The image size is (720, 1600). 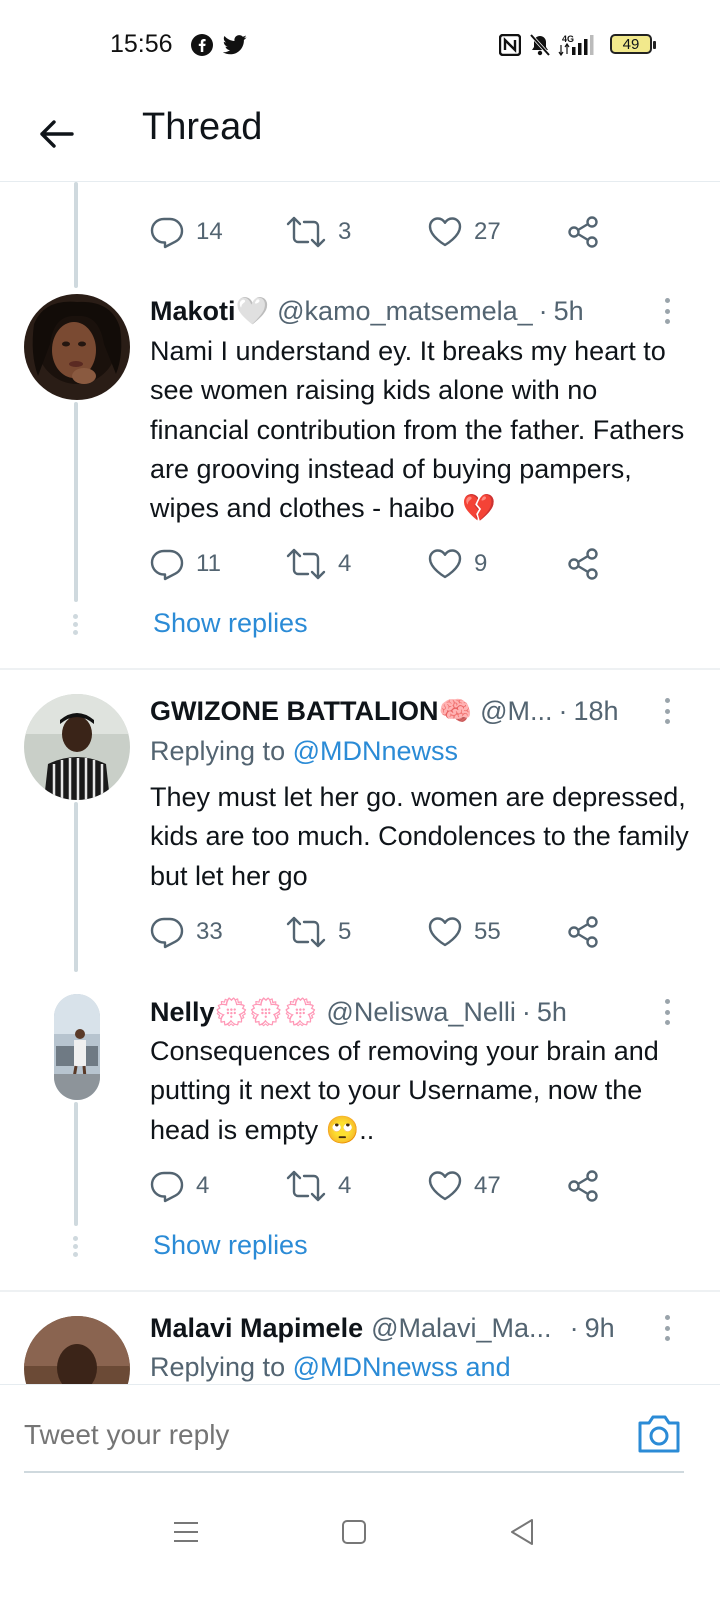 What do you see at coordinates (202, 45) in the screenshot?
I see `facebook-icon` at bounding box center [202, 45].